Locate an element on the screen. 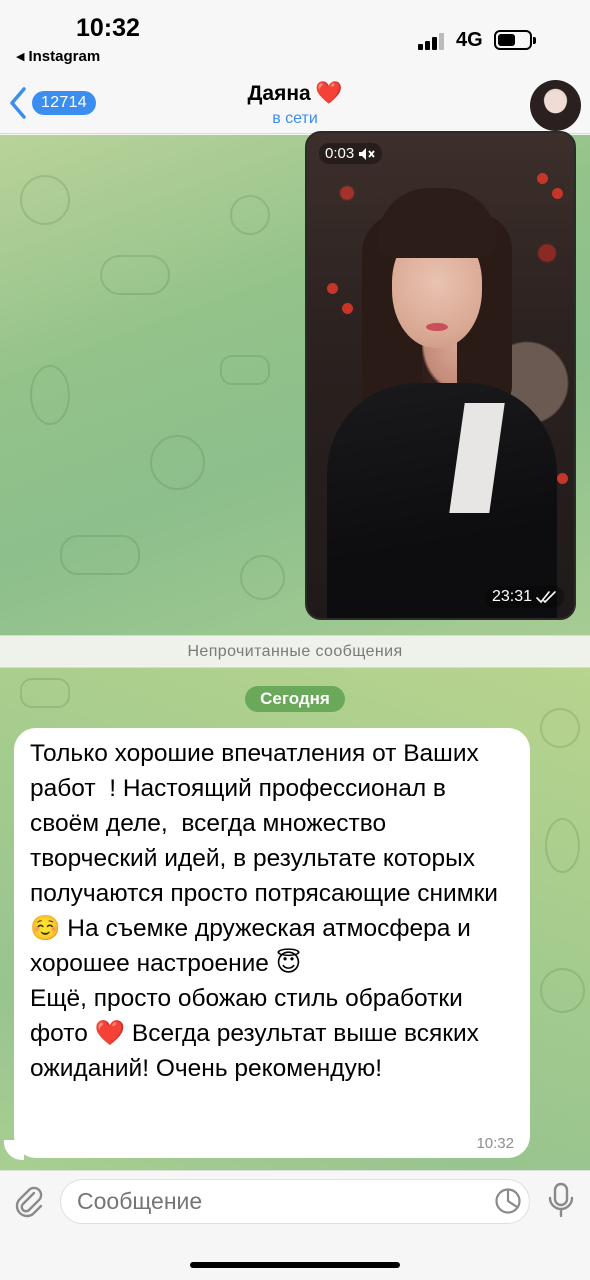 The image size is (590, 1280). double-check-icon is located at coordinates (546, 597).